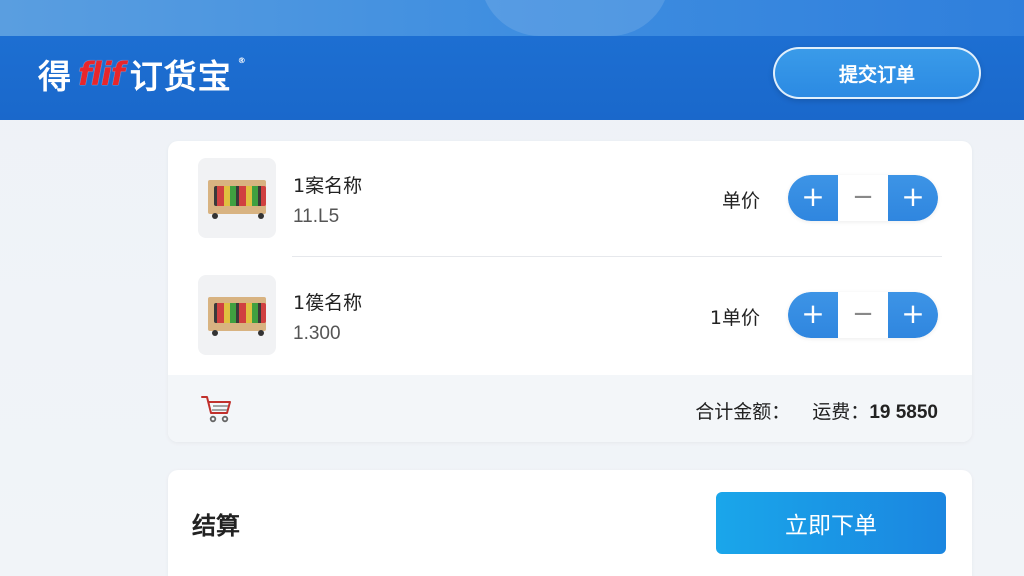 The width and height of the screenshot is (1024, 576). What do you see at coordinates (575, 18) in the screenshot?
I see `banner-decoration` at bounding box center [575, 18].